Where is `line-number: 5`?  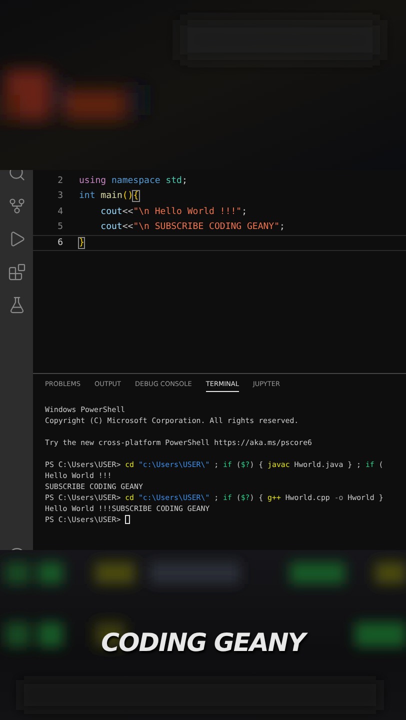
line-number: 5 is located at coordinates (60, 227).